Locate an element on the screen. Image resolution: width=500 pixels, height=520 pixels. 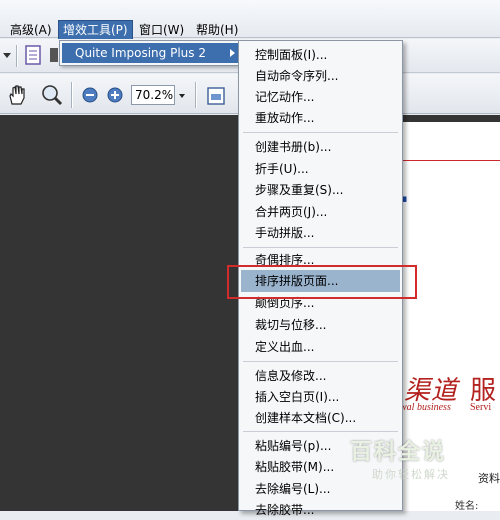
zoom-tool-icon is located at coordinates (52, 95).